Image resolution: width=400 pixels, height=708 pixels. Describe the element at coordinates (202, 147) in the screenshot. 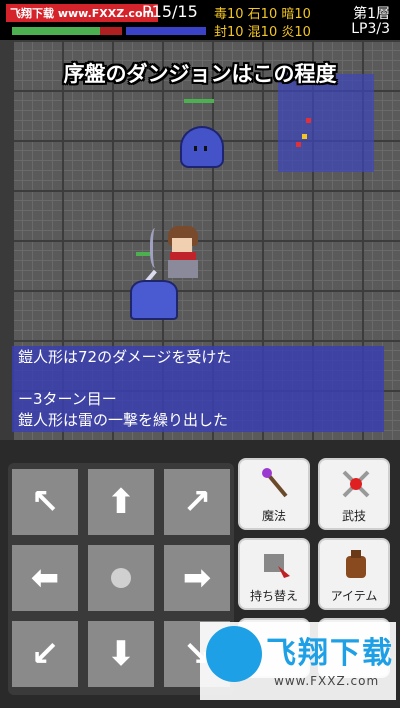

I see `slime-enemy` at that location.